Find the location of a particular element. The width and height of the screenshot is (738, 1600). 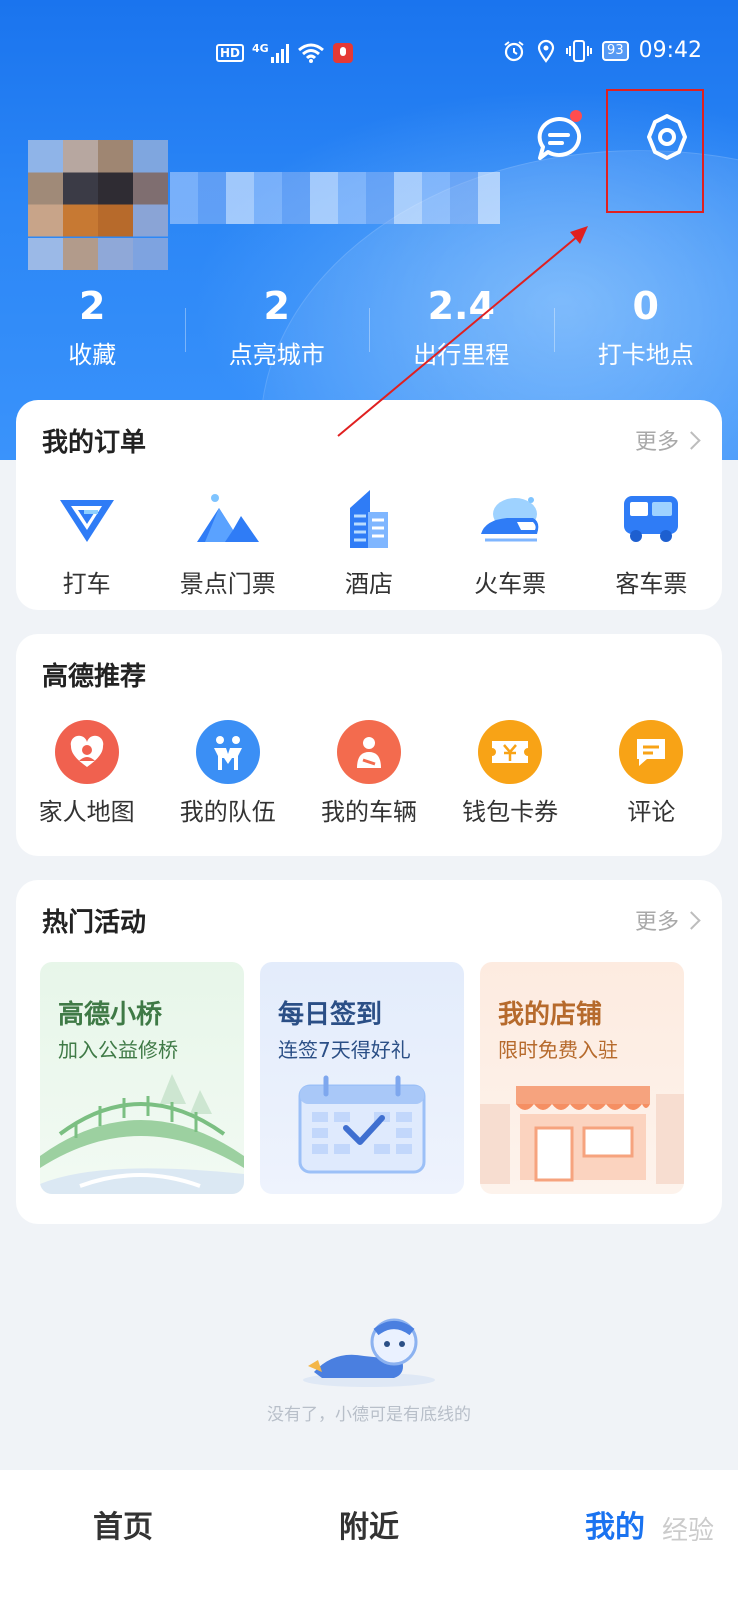

team-icon is located at coordinates (227, 752).